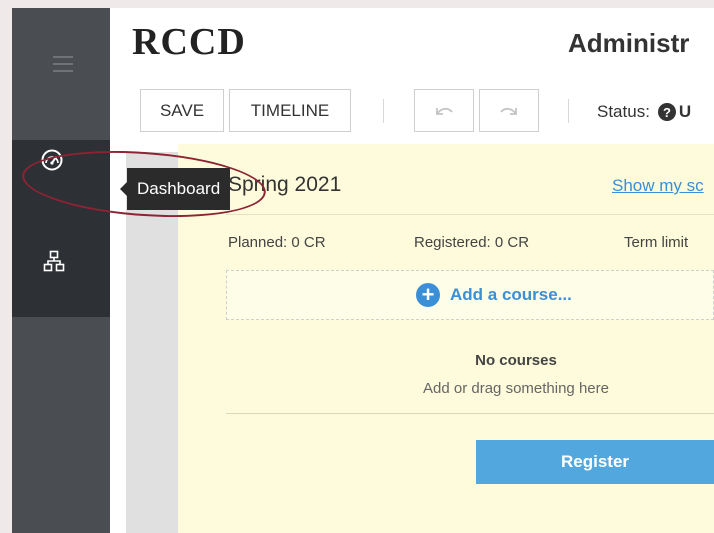 This screenshot has height=533, width=714. What do you see at coordinates (623, 111) in the screenshot?
I see `status-label: Status:` at bounding box center [623, 111].